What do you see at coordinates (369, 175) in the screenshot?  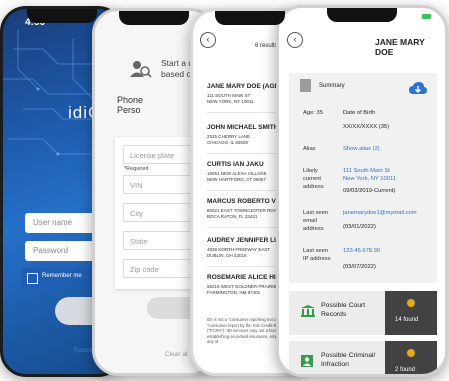 I see `address-value: 111 South Main St New York, NY 10011` at bounding box center [369, 175].